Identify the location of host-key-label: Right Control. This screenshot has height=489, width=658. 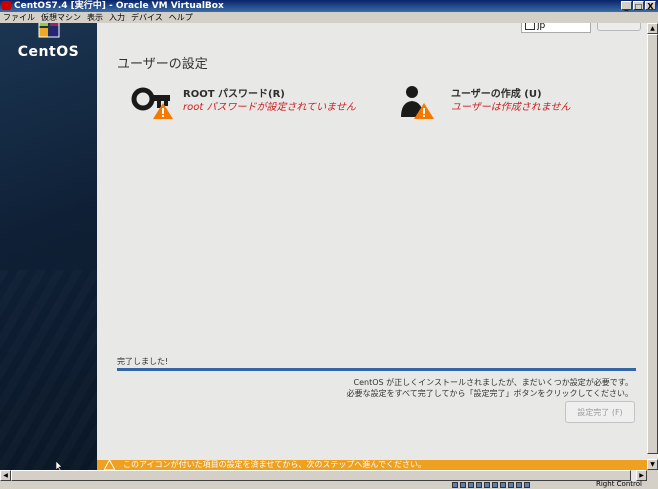
(619, 484).